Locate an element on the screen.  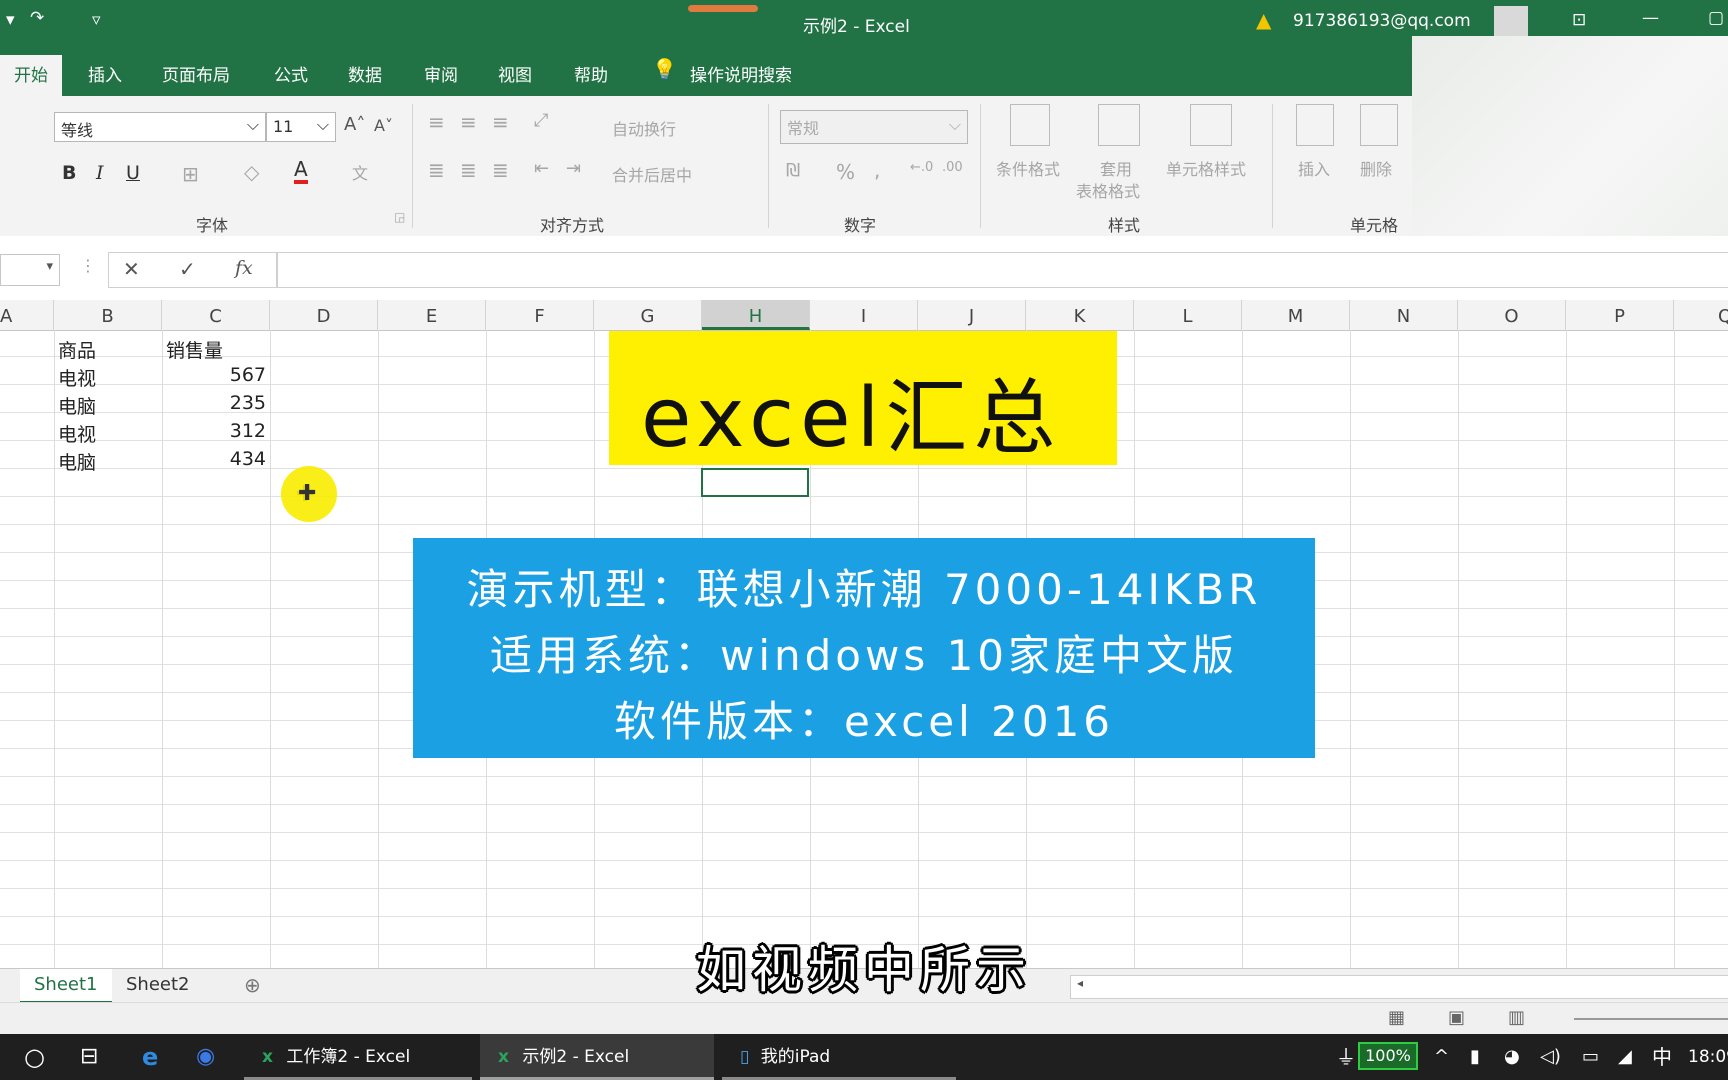
ribbon-display-icon: ⊡ is located at coordinates (1579, 20).